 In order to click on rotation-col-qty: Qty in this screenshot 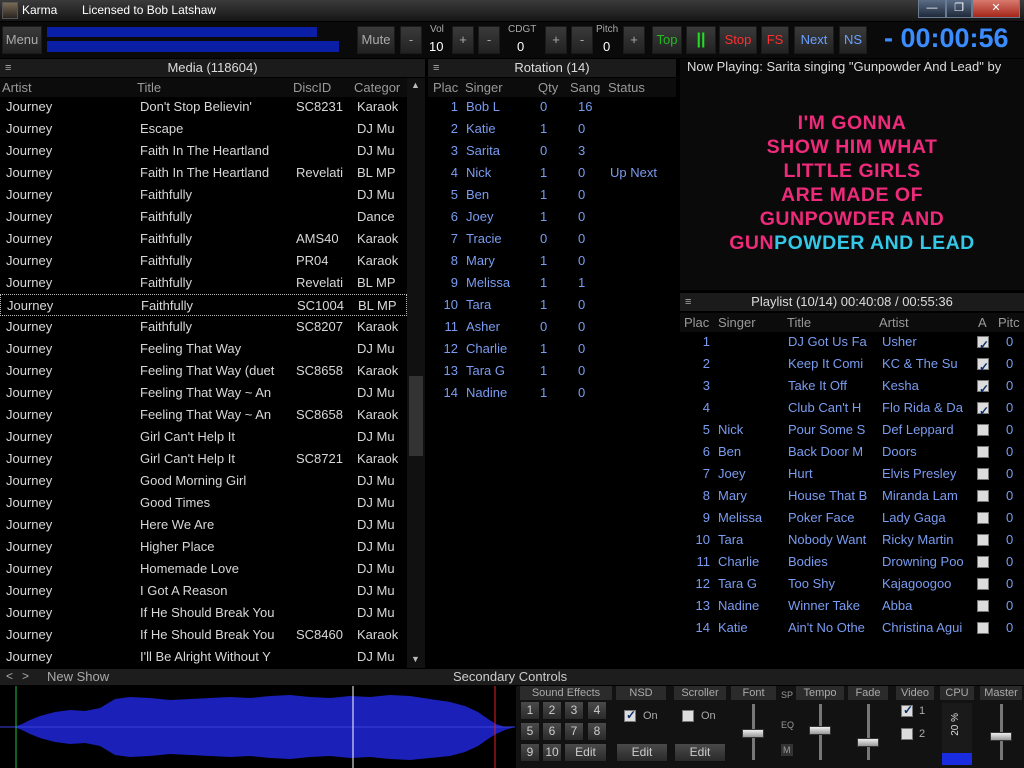, I will do `click(548, 87)`.